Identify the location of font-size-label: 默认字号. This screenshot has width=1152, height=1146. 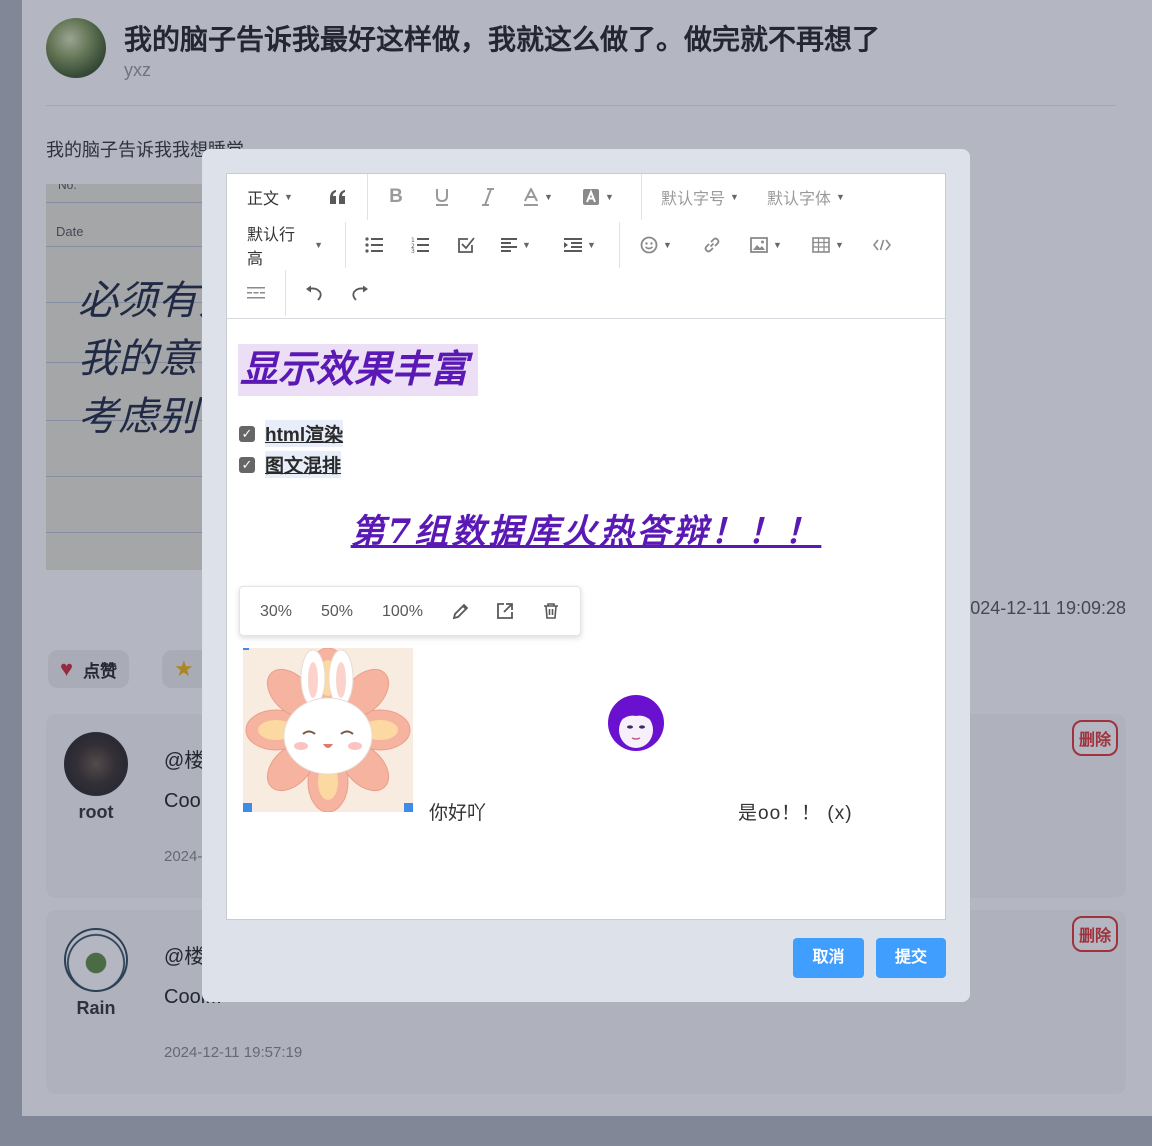
(693, 199).